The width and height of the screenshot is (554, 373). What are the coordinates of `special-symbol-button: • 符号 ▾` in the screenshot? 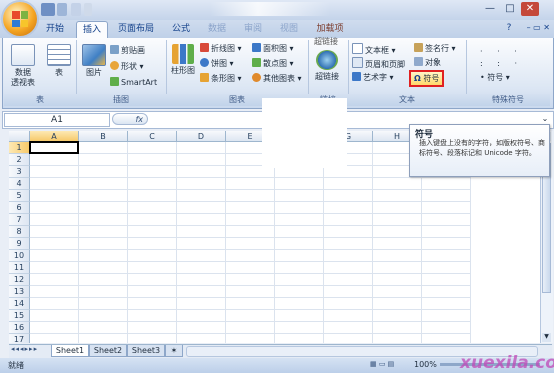 It's located at (495, 77).